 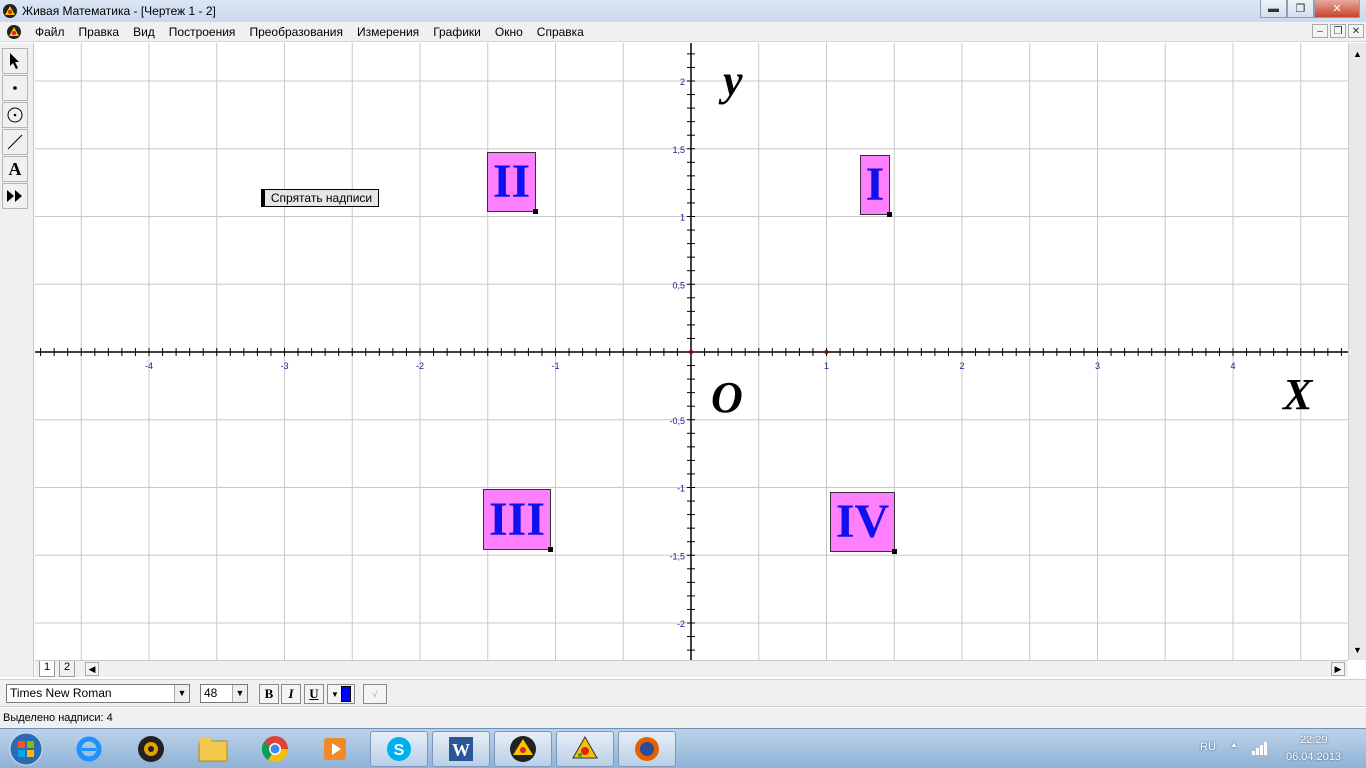 I want to click on font-size-select: 48 ▼, so click(x=224, y=693).